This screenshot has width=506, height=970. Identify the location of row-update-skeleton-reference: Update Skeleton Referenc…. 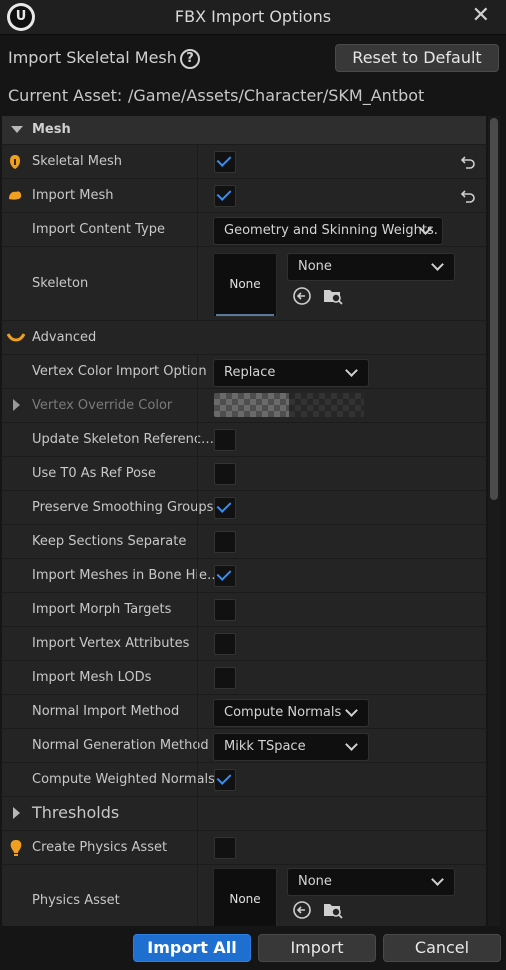
(244, 440).